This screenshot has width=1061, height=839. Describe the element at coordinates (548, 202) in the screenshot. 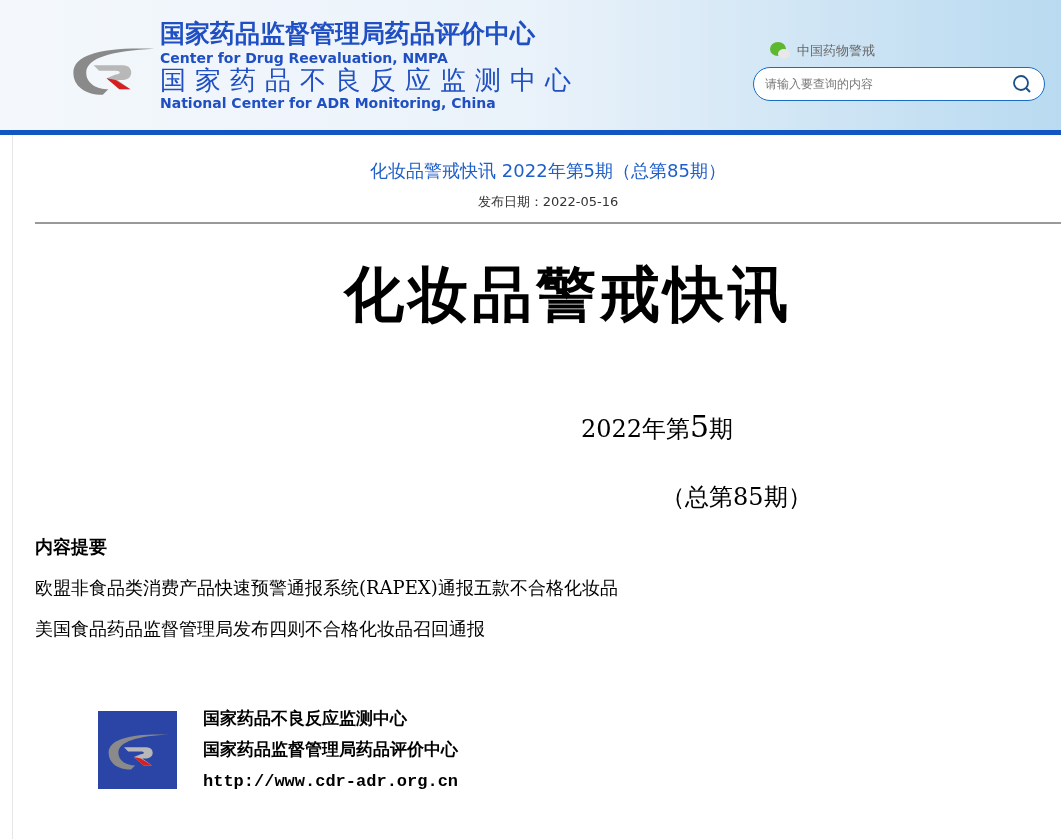

I see `publish-date: 发布日期：2022-05-16` at that location.